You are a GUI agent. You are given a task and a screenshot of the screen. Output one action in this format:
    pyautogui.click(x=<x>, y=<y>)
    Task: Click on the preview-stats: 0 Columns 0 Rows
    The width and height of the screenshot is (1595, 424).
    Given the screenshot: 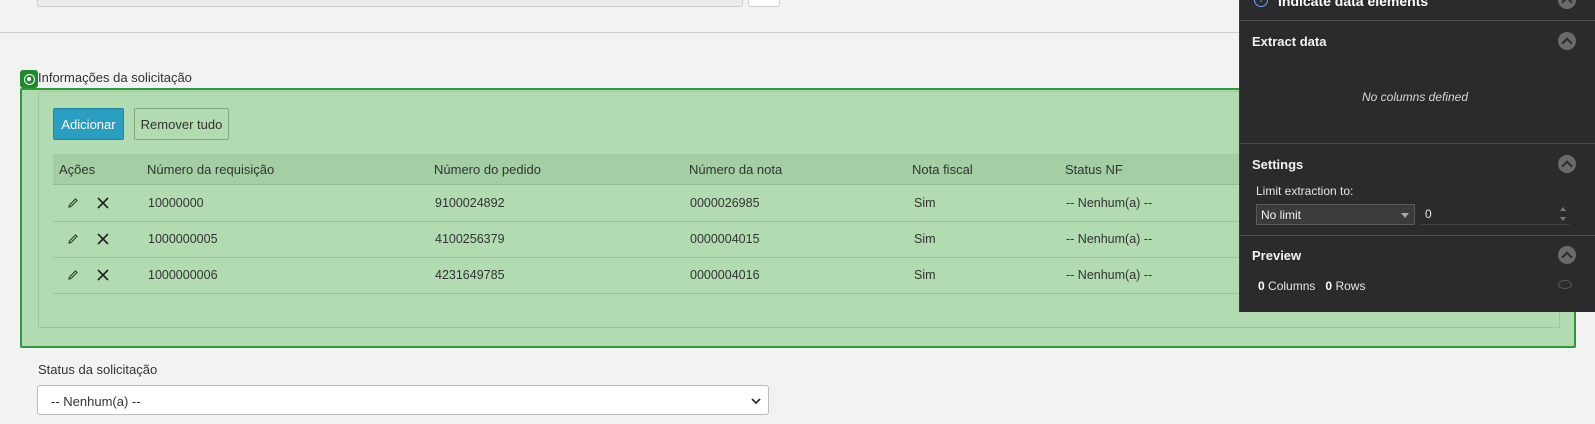 What is the action you would take?
    pyautogui.click(x=1311, y=286)
    